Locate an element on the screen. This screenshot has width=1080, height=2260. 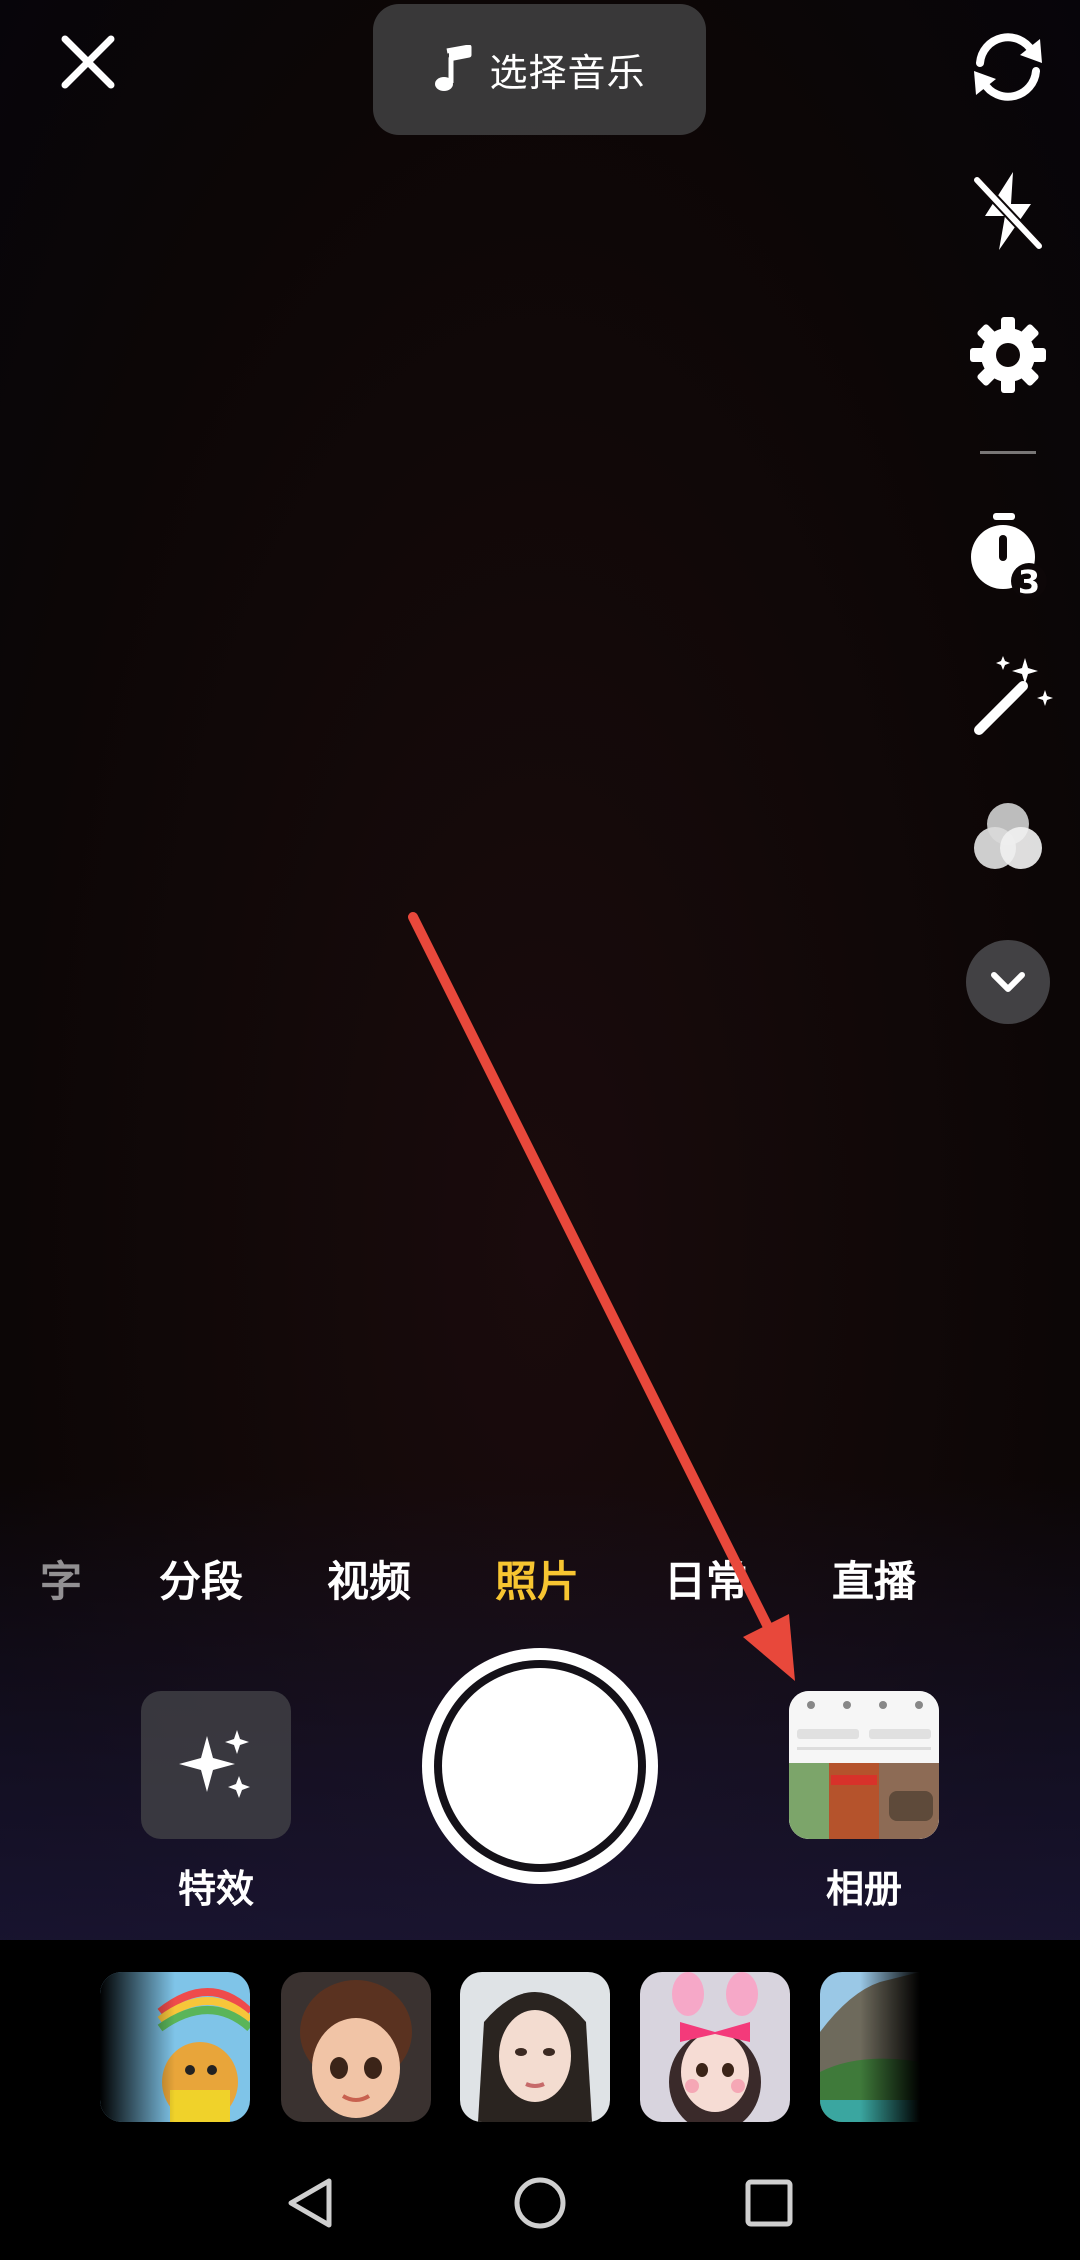
nav-recents-button is located at coordinates (769, 2203).